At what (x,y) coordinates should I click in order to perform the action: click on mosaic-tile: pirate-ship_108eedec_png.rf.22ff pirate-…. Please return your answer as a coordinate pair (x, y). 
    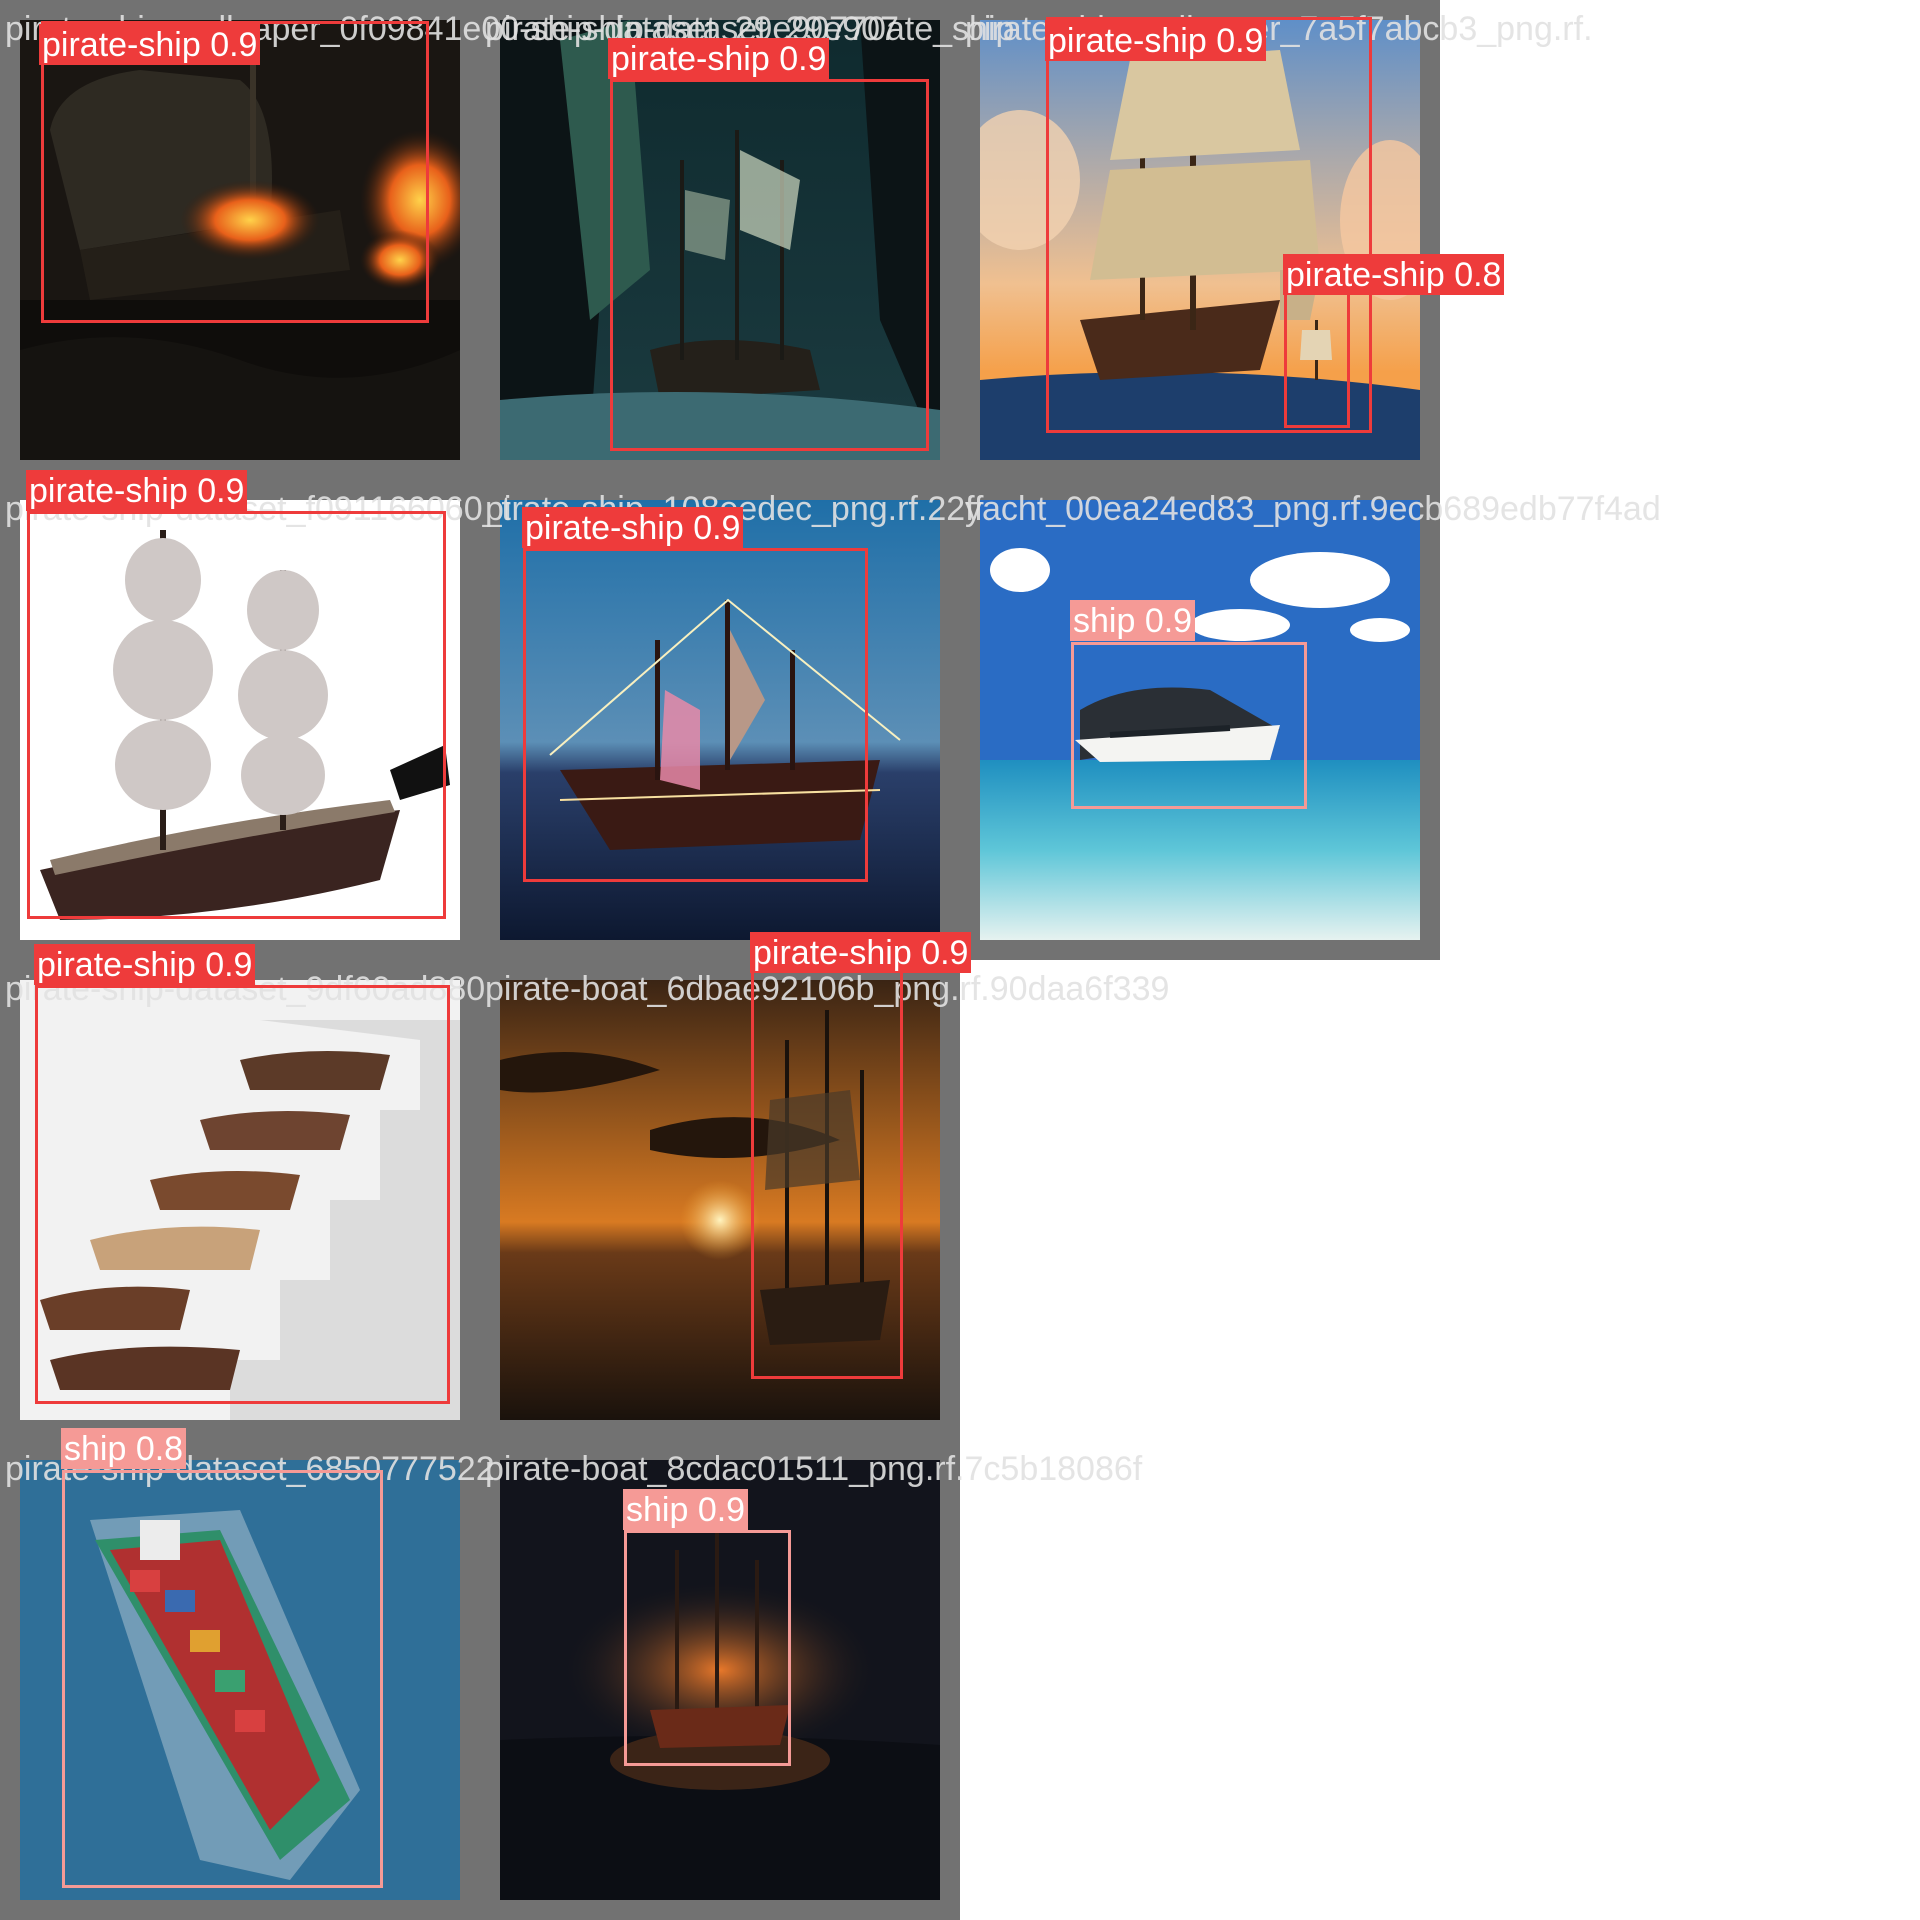
    Looking at the image, I should click on (731, 720).